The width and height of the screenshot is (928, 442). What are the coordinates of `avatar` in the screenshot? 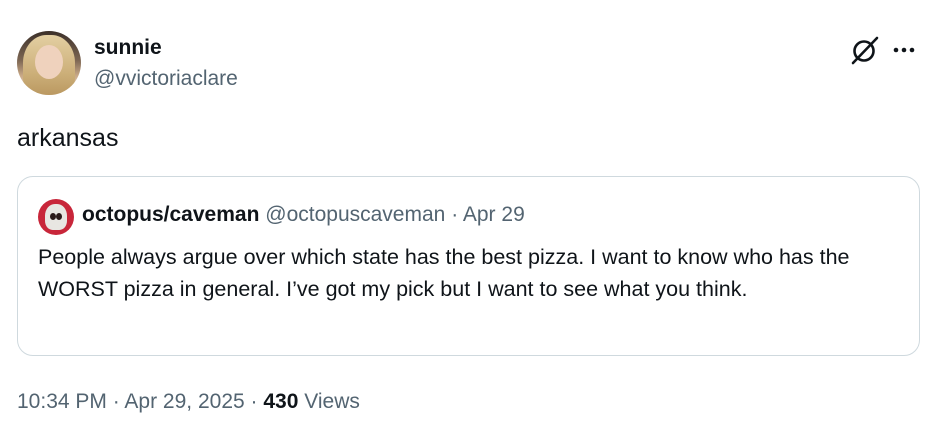 It's located at (49, 63).